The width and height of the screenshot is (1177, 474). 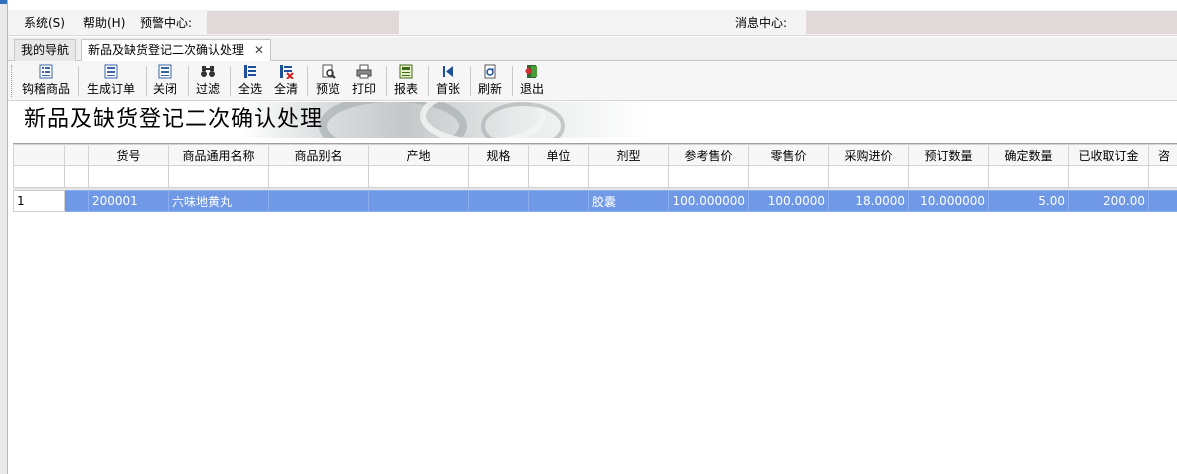 I want to click on printer-icon, so click(x=364, y=71).